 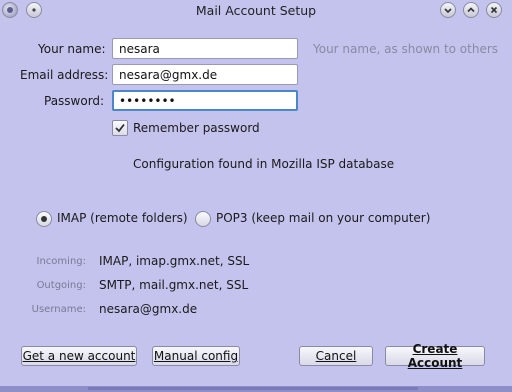 I want to click on remember-password-checkbox, so click(x=120, y=128).